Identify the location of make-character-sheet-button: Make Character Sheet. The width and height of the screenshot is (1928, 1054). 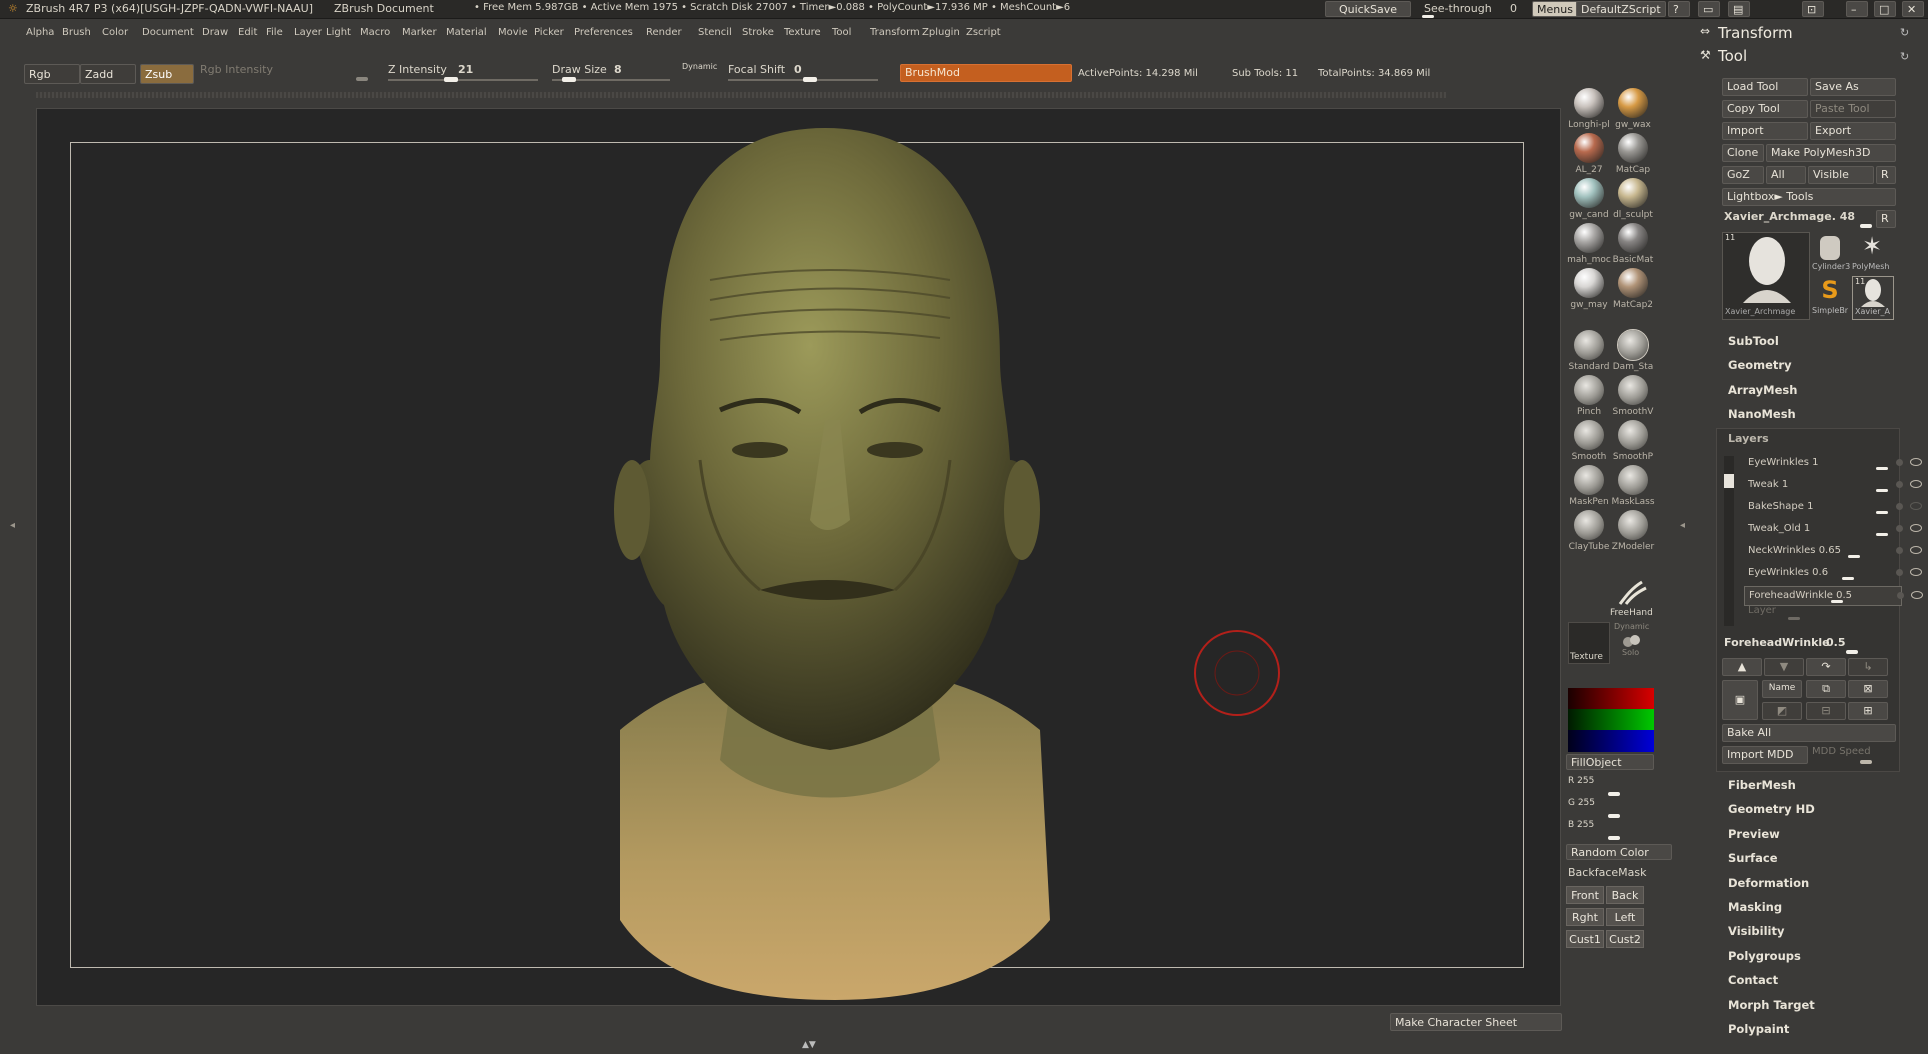
(1476, 1022).